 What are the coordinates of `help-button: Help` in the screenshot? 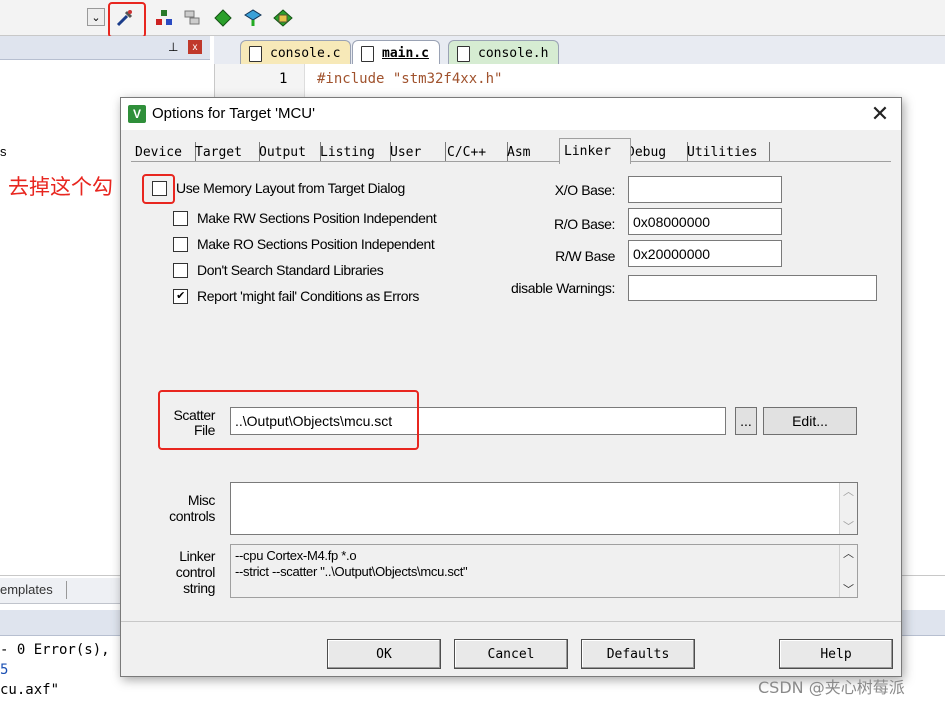 It's located at (836, 654).